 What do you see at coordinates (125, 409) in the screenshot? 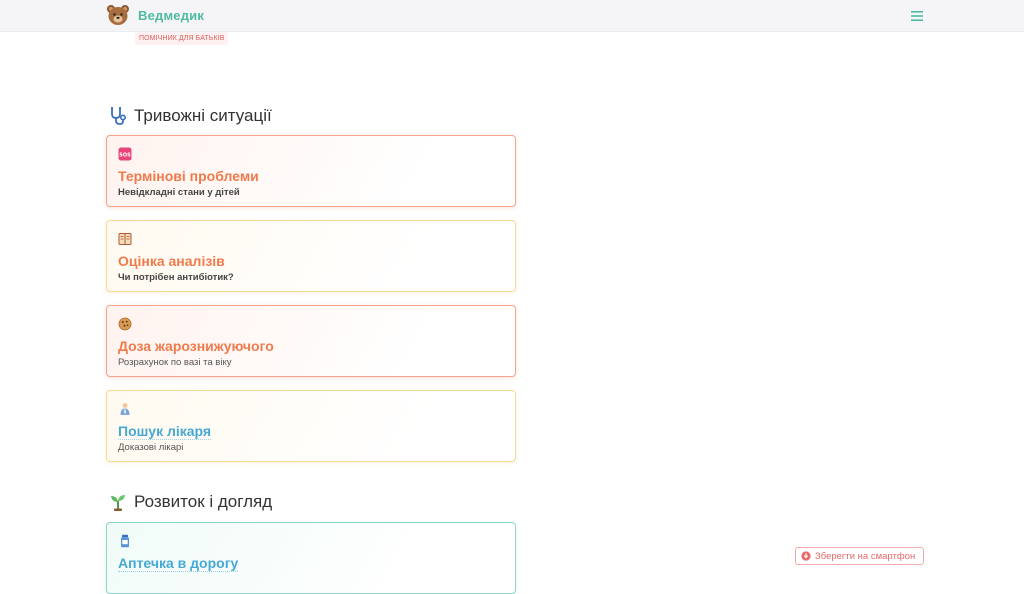
I see `doctor-icon` at bounding box center [125, 409].